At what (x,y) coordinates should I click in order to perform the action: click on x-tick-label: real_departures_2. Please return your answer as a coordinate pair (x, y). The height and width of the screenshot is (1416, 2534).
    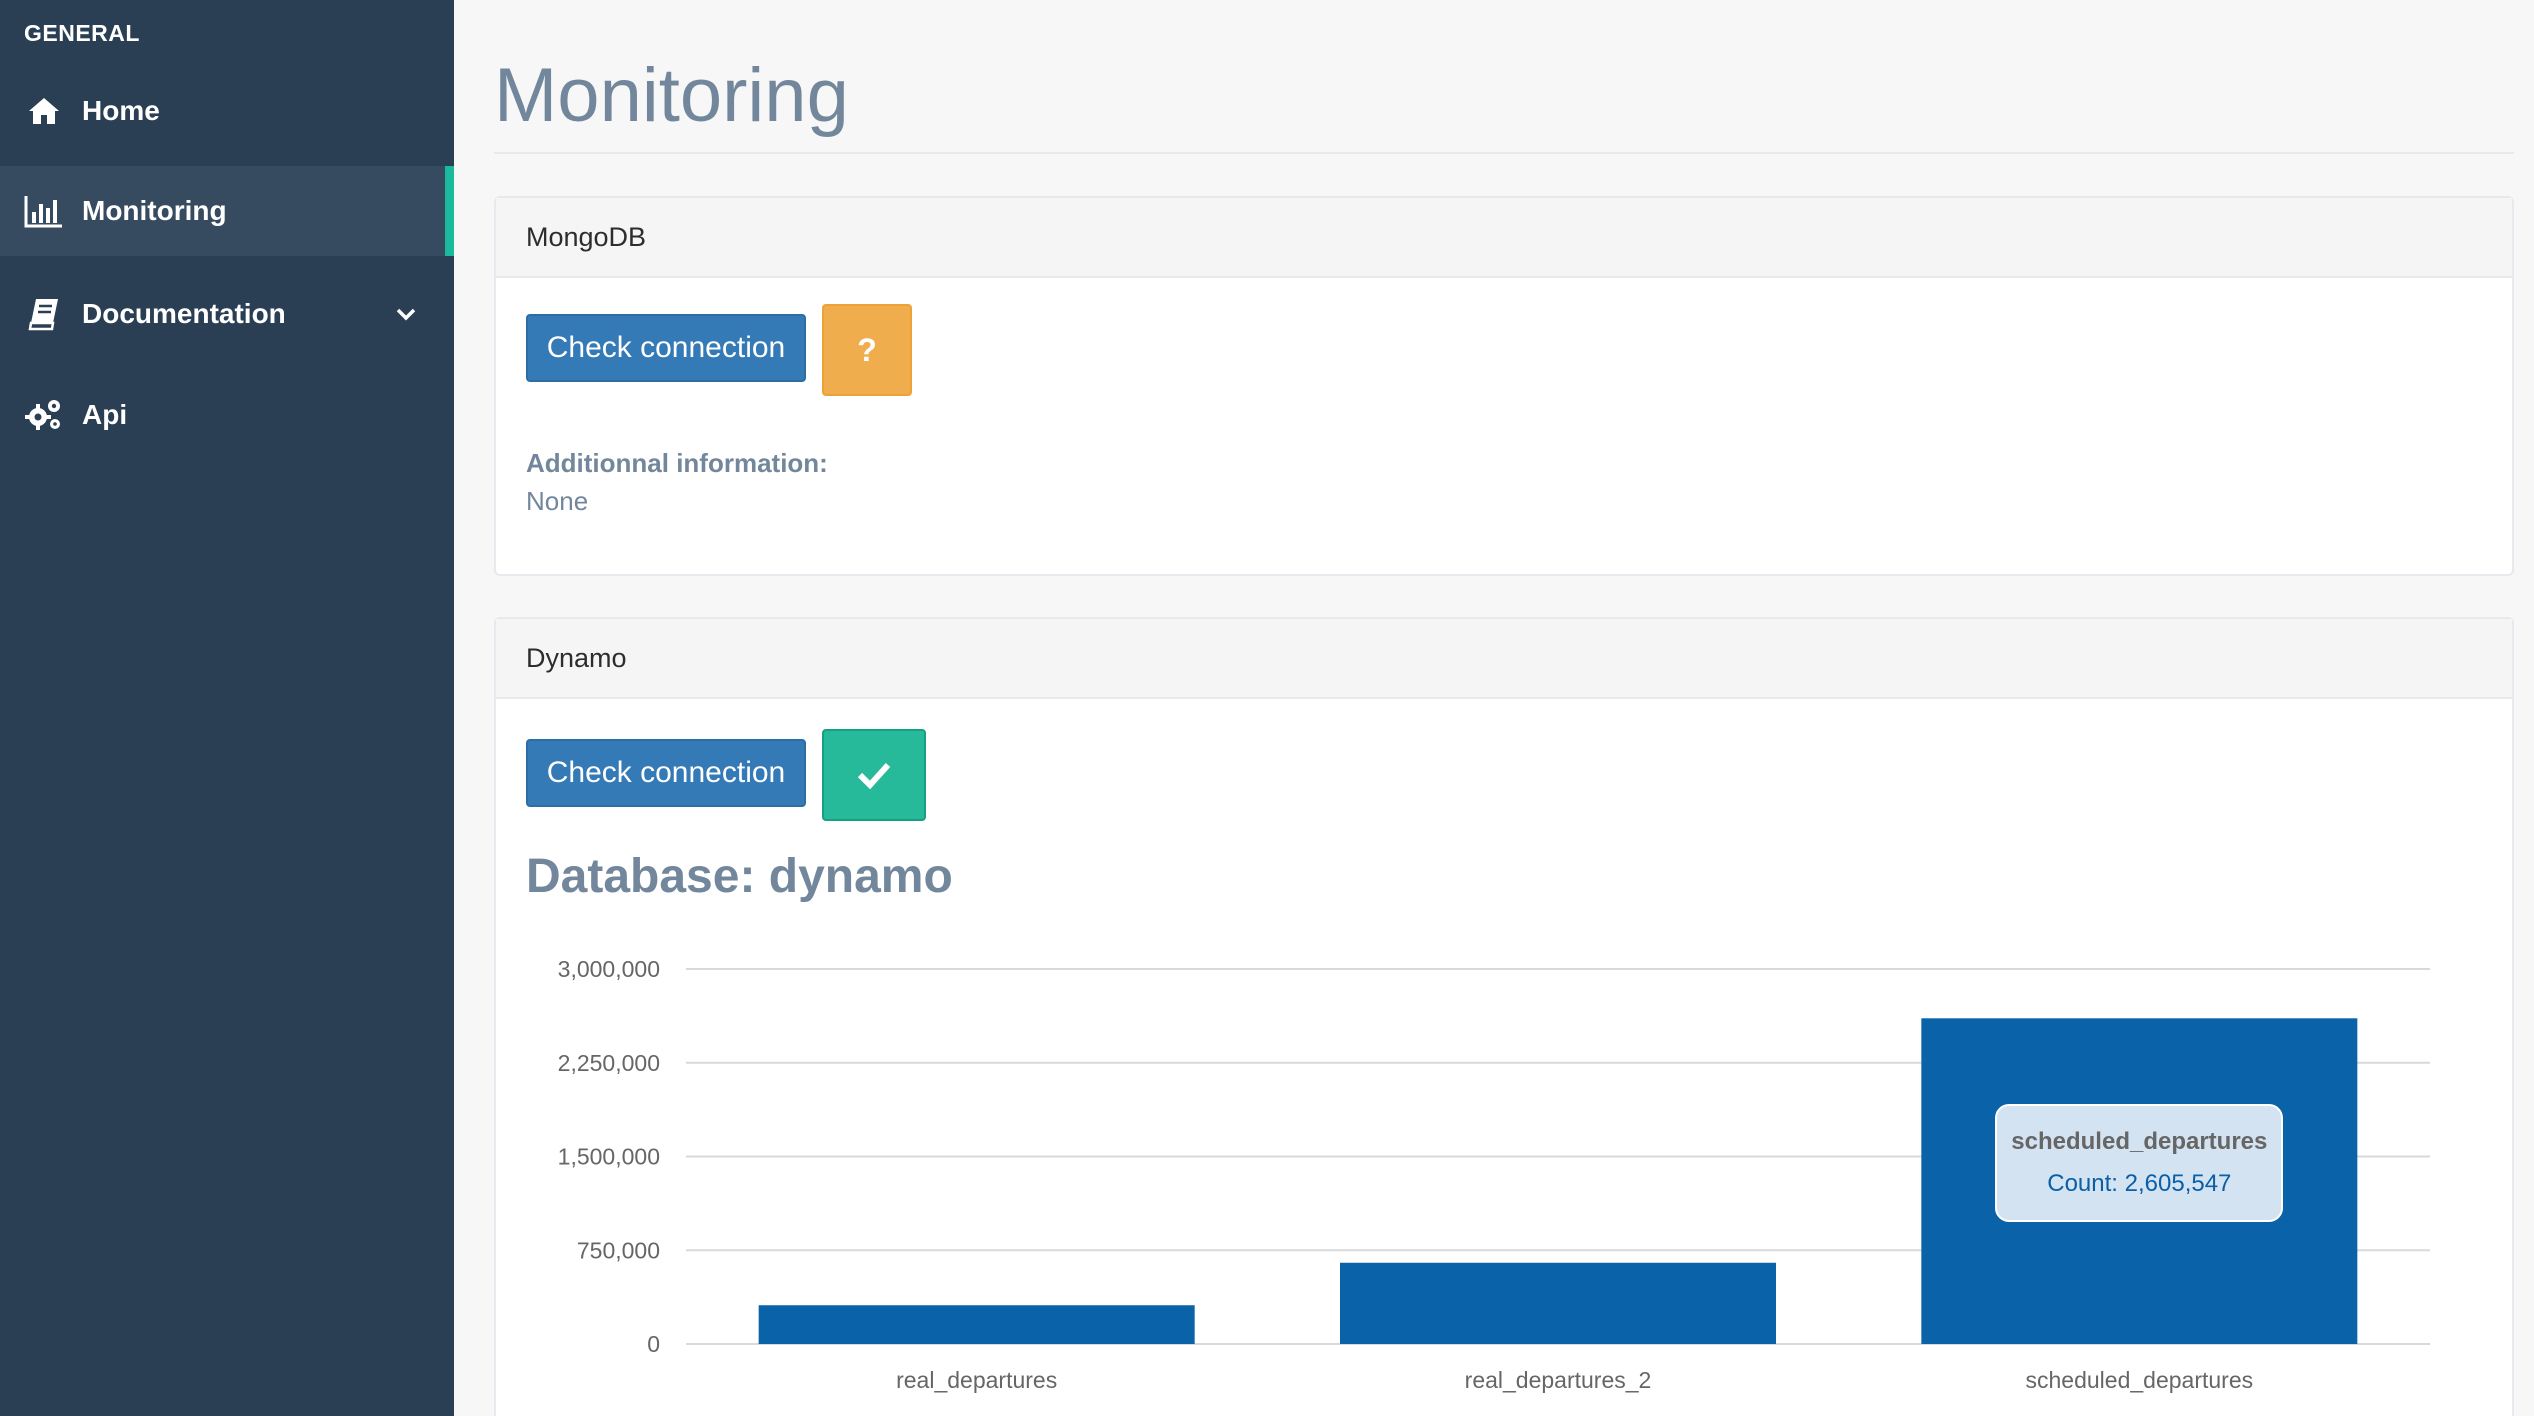
    Looking at the image, I should click on (1558, 1380).